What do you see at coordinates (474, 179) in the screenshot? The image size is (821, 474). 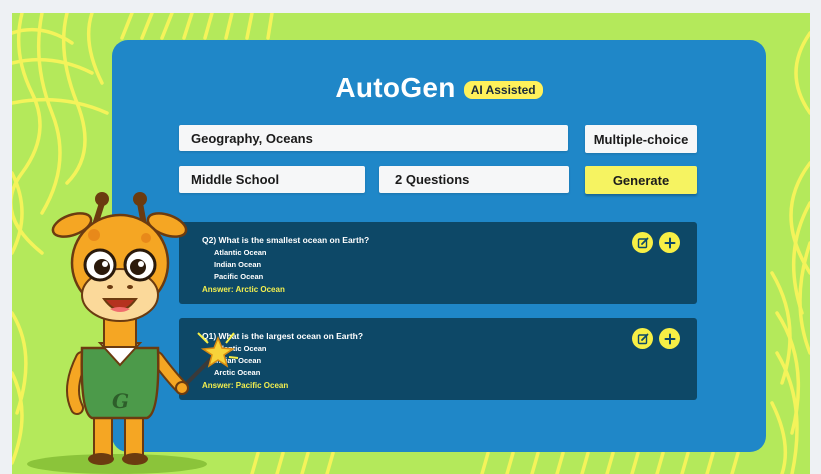 I see `question-count-input: 2 Questions` at bounding box center [474, 179].